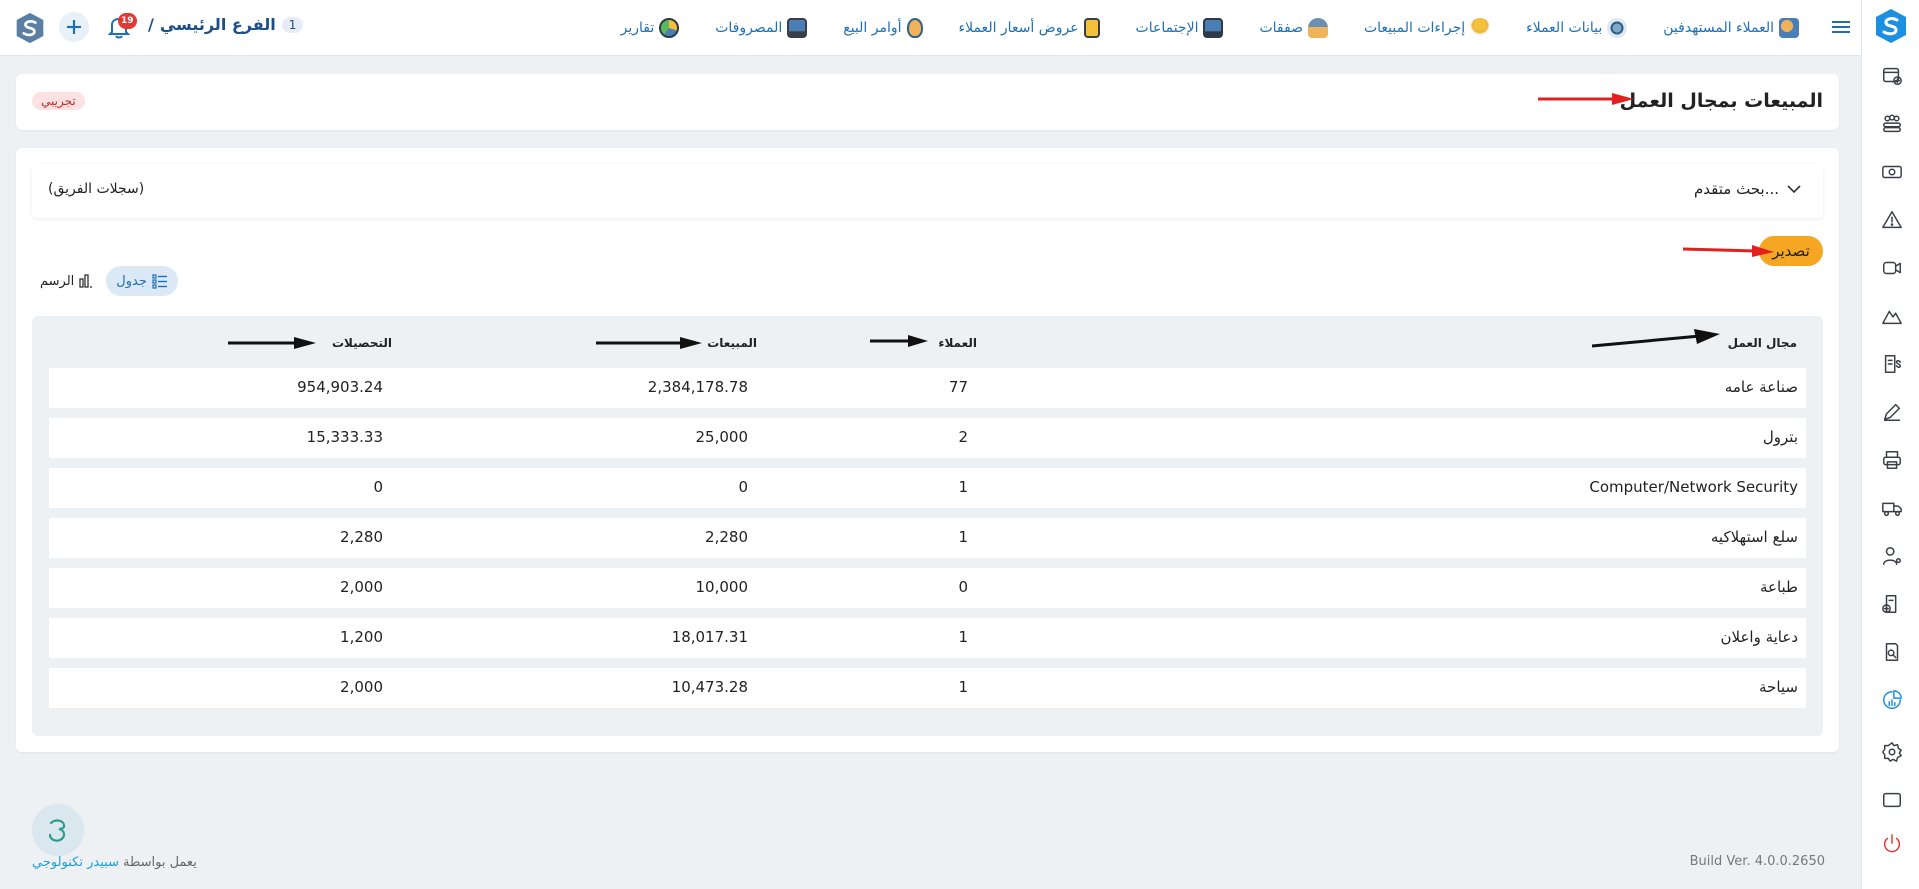  Describe the element at coordinates (726, 537) in the screenshot. I see `cell-sales: 2,280` at that location.